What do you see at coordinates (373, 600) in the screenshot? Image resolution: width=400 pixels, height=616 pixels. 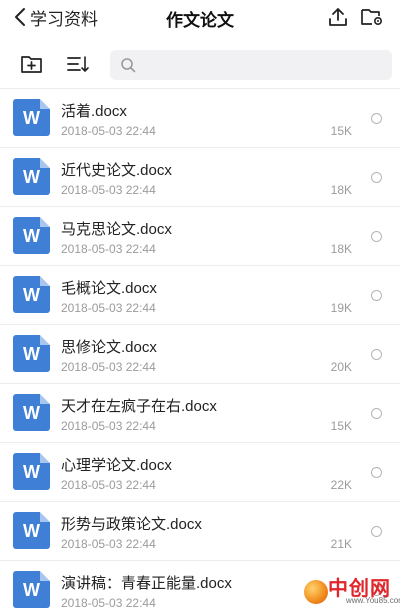 I see `watermark-url: www.You85.com` at bounding box center [373, 600].